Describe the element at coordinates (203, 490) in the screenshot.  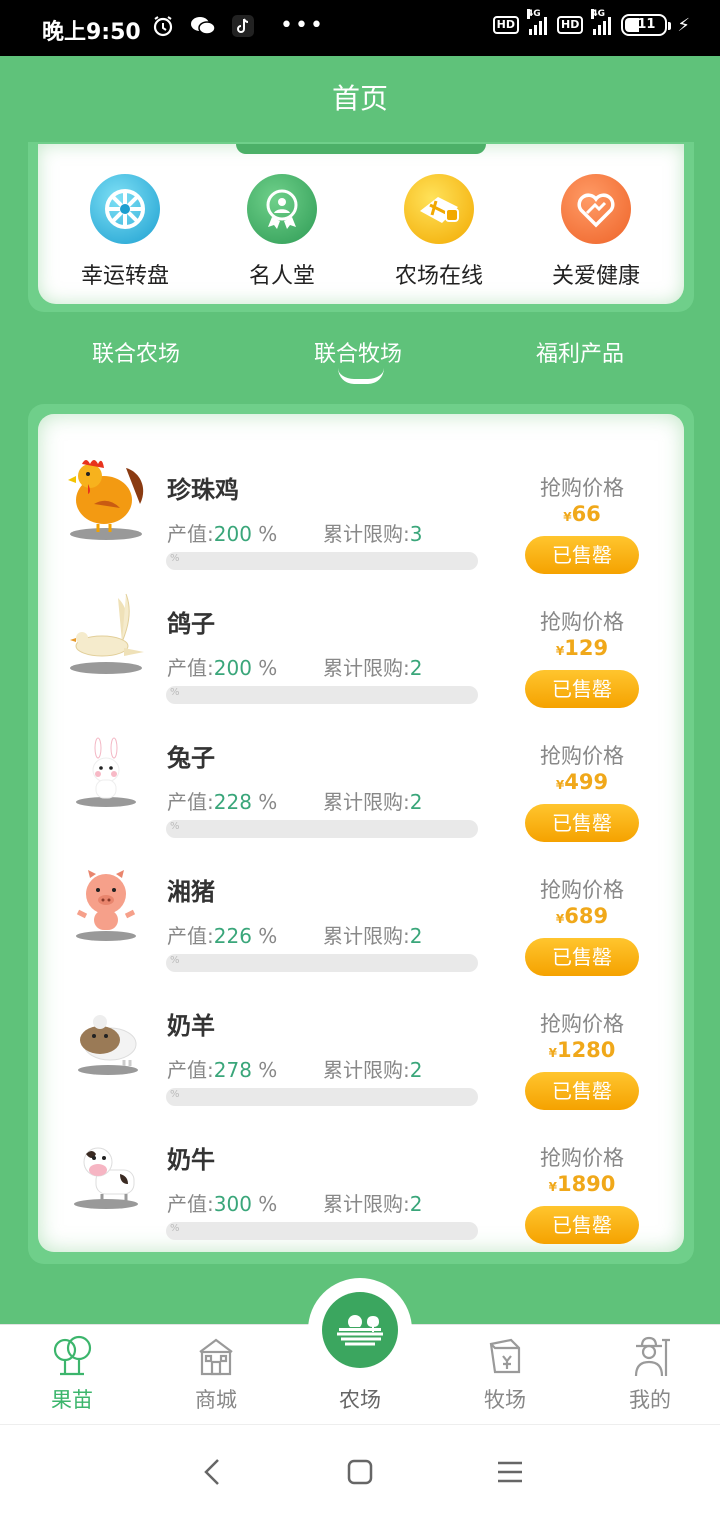
I see `product-name: 珍珠鸡` at that location.